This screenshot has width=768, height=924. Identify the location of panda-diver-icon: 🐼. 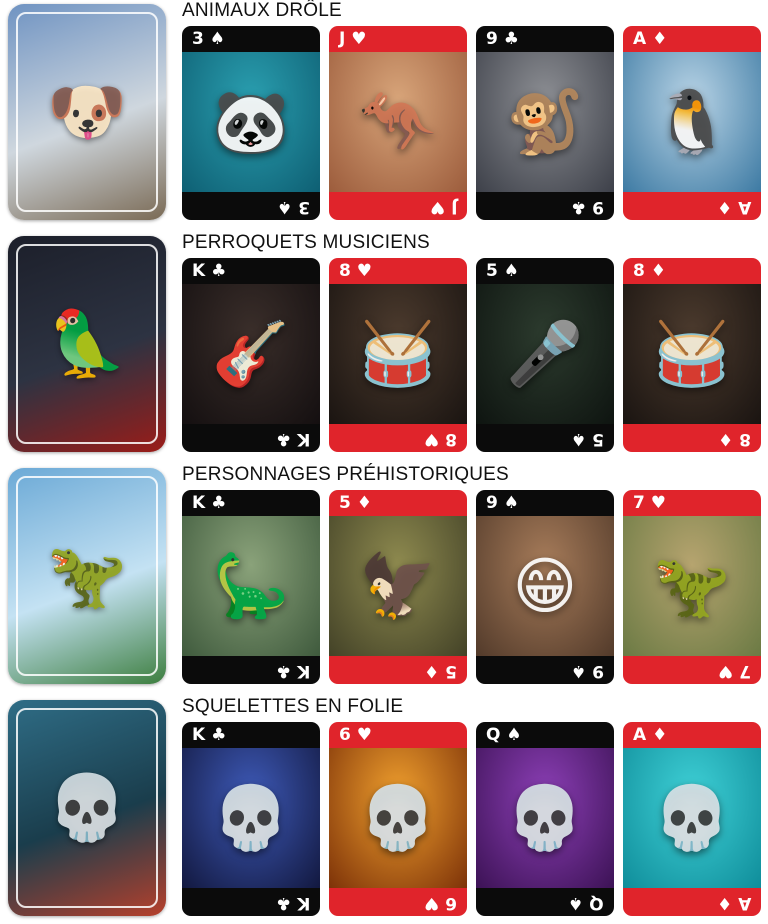
(251, 121).